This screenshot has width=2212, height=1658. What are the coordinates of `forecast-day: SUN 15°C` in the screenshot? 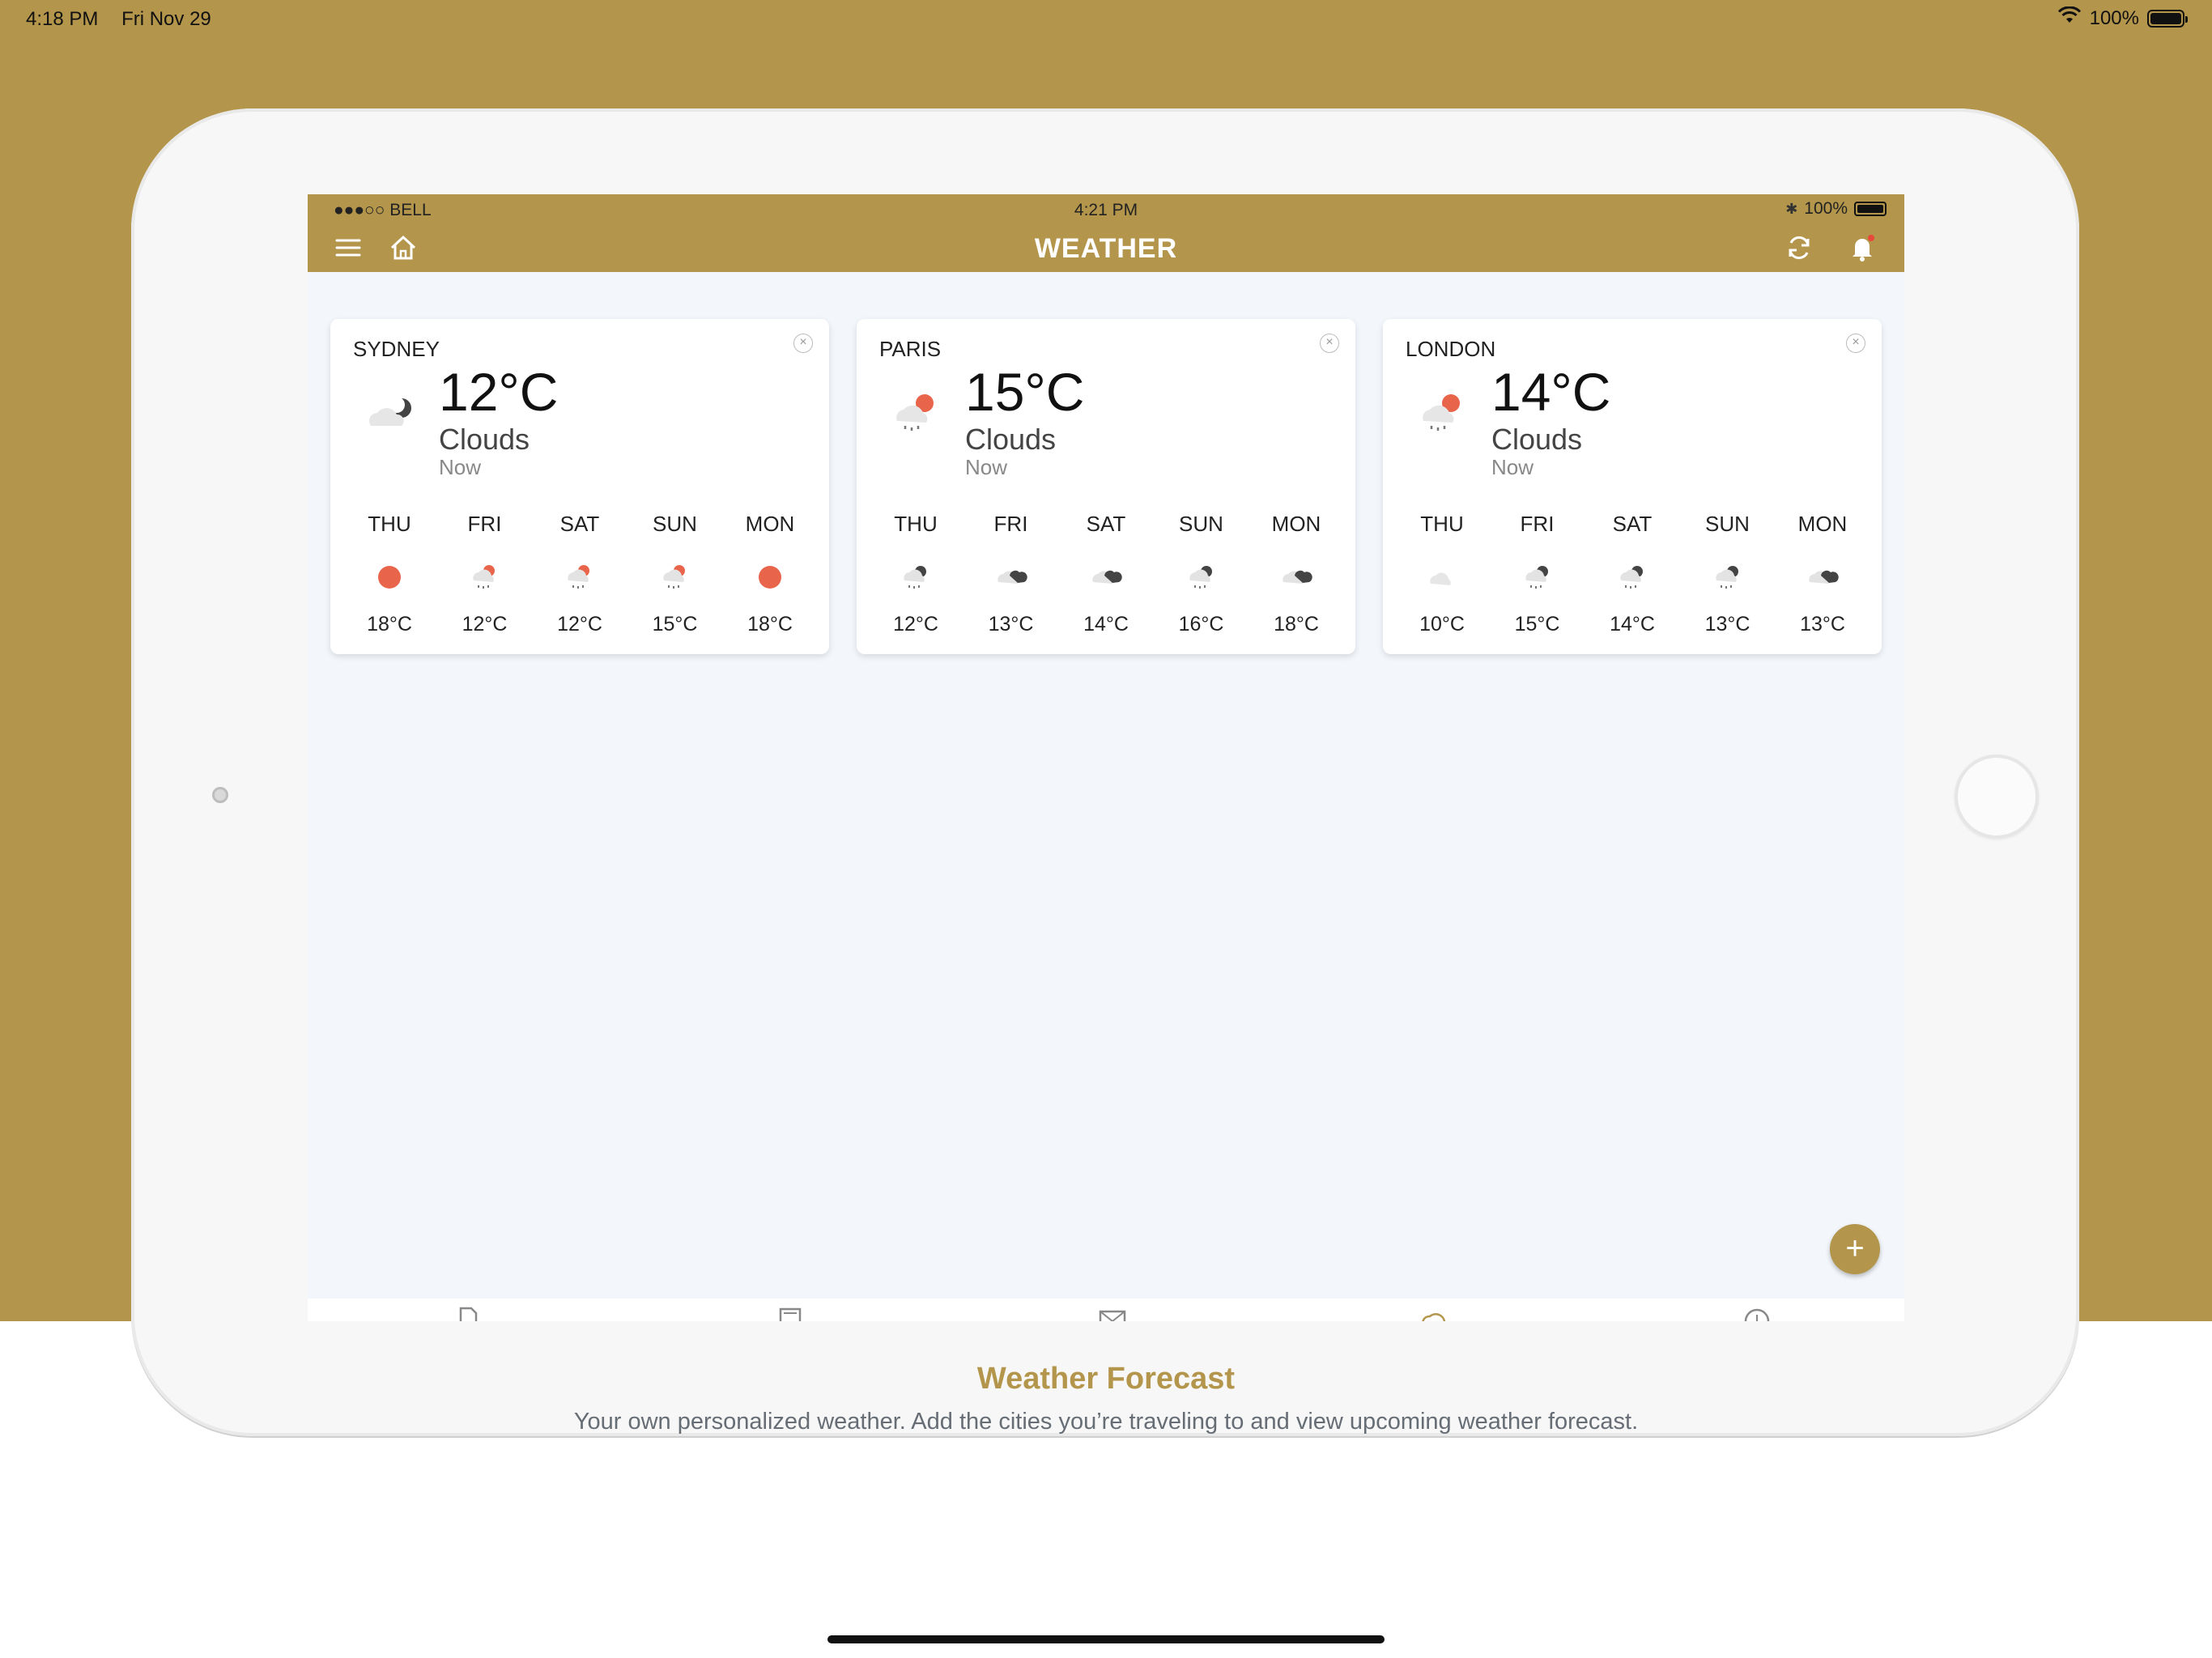 It's located at (676, 574).